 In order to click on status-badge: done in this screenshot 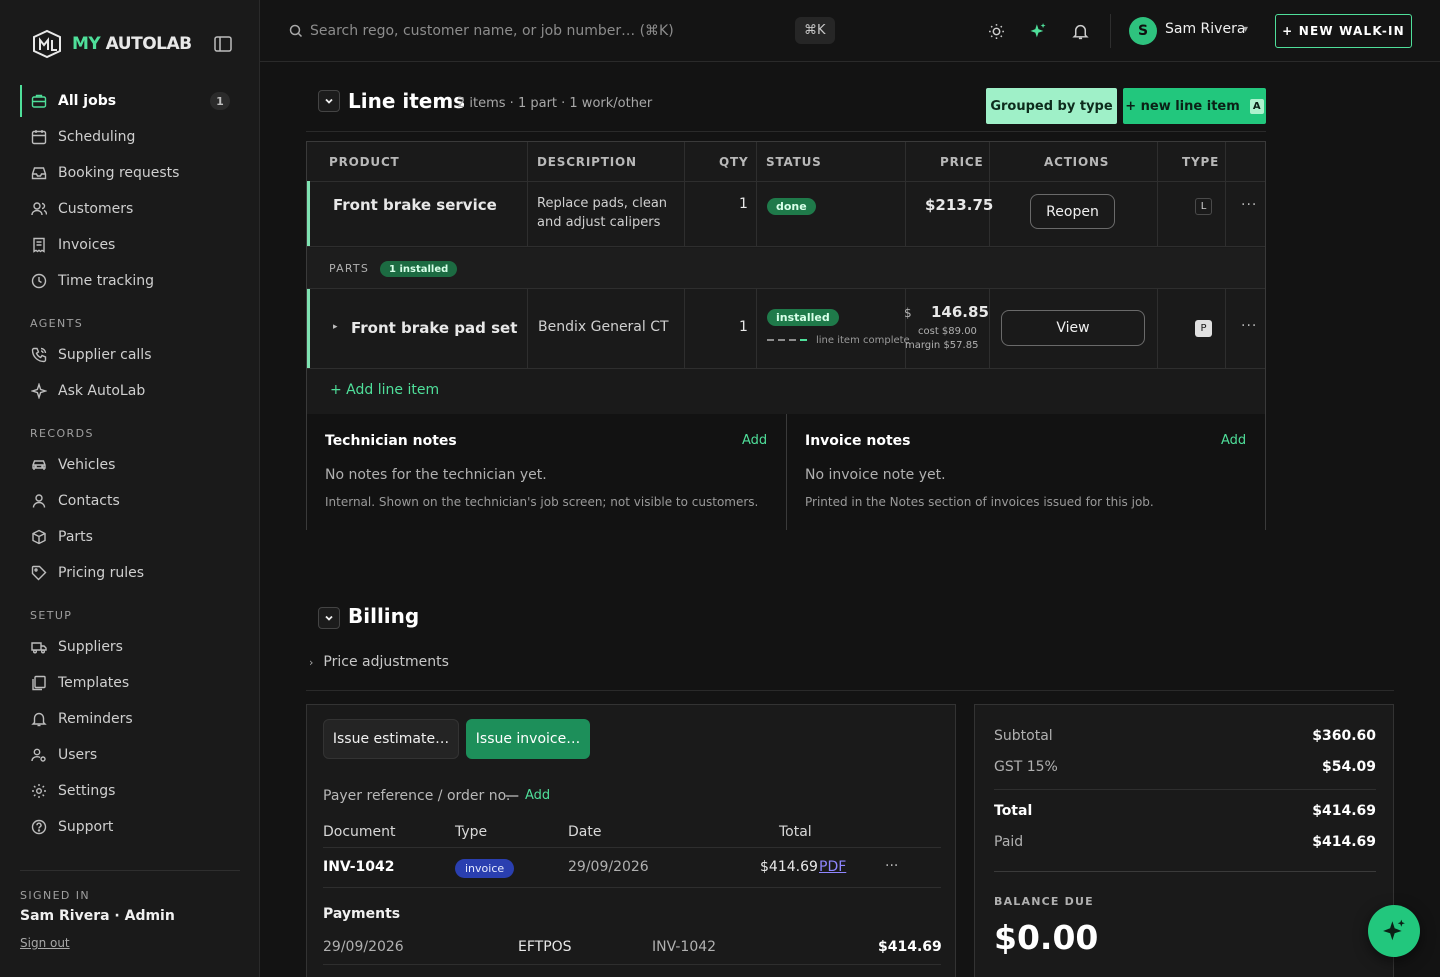, I will do `click(791, 206)`.